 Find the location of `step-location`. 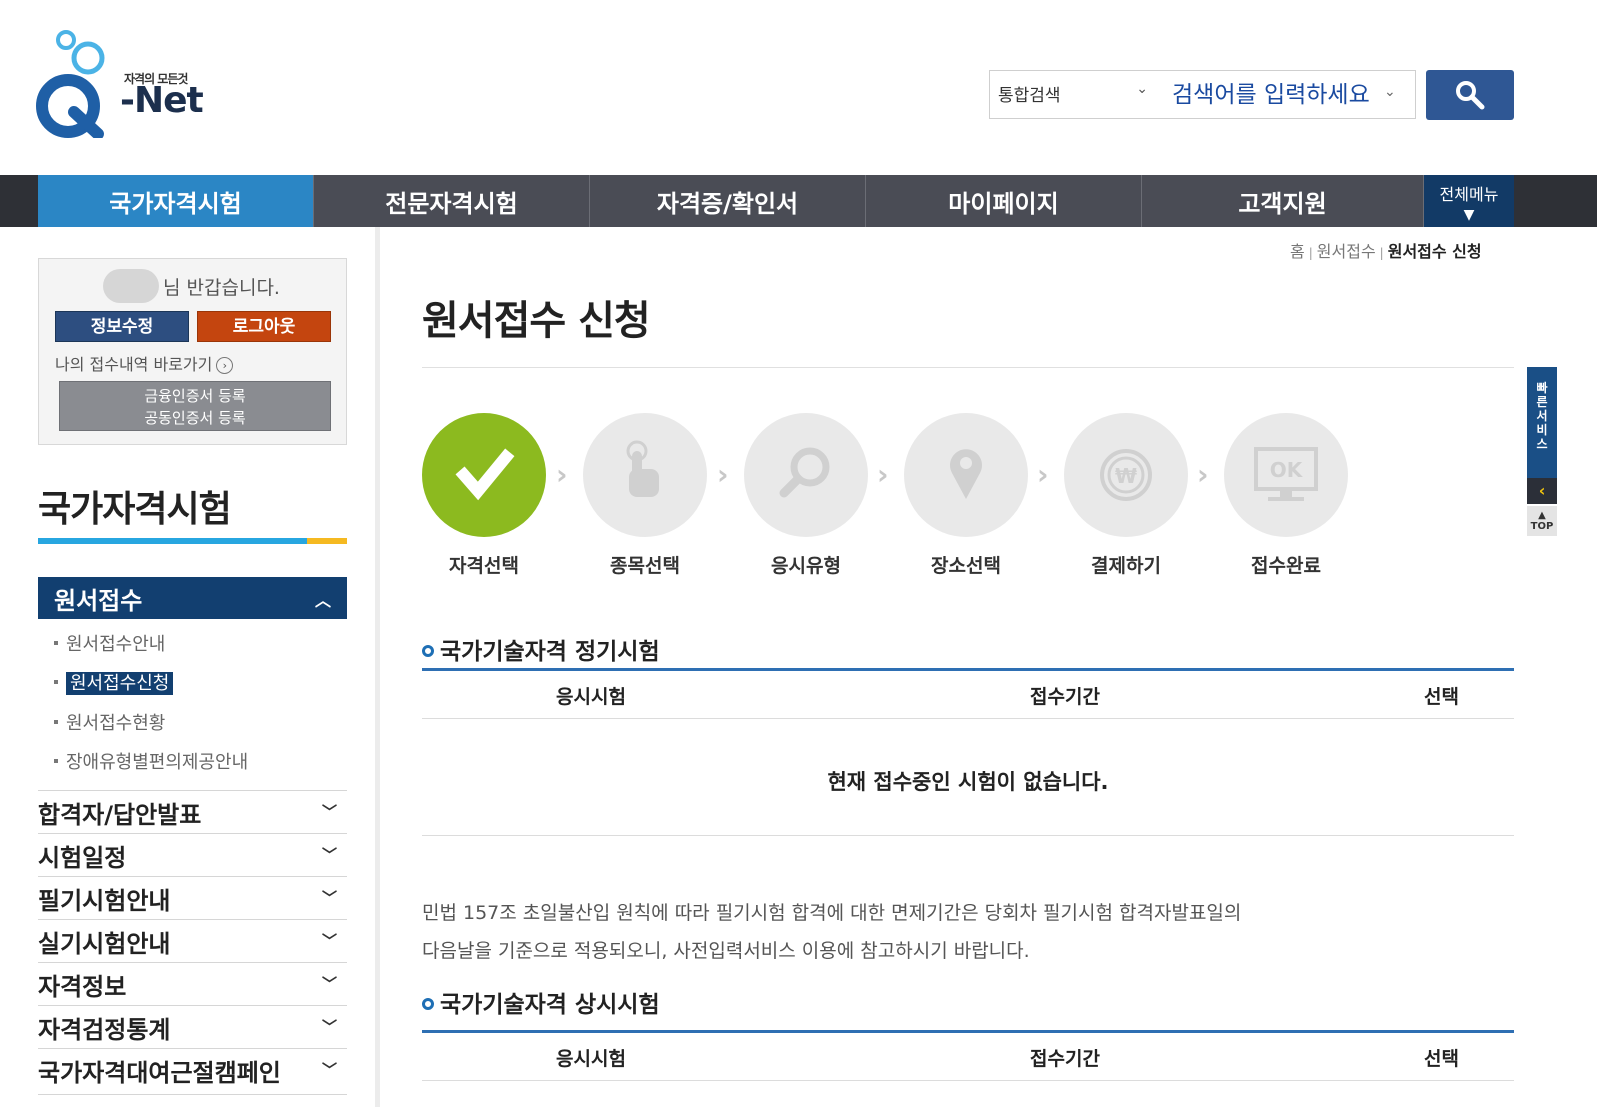

step-location is located at coordinates (966, 475).